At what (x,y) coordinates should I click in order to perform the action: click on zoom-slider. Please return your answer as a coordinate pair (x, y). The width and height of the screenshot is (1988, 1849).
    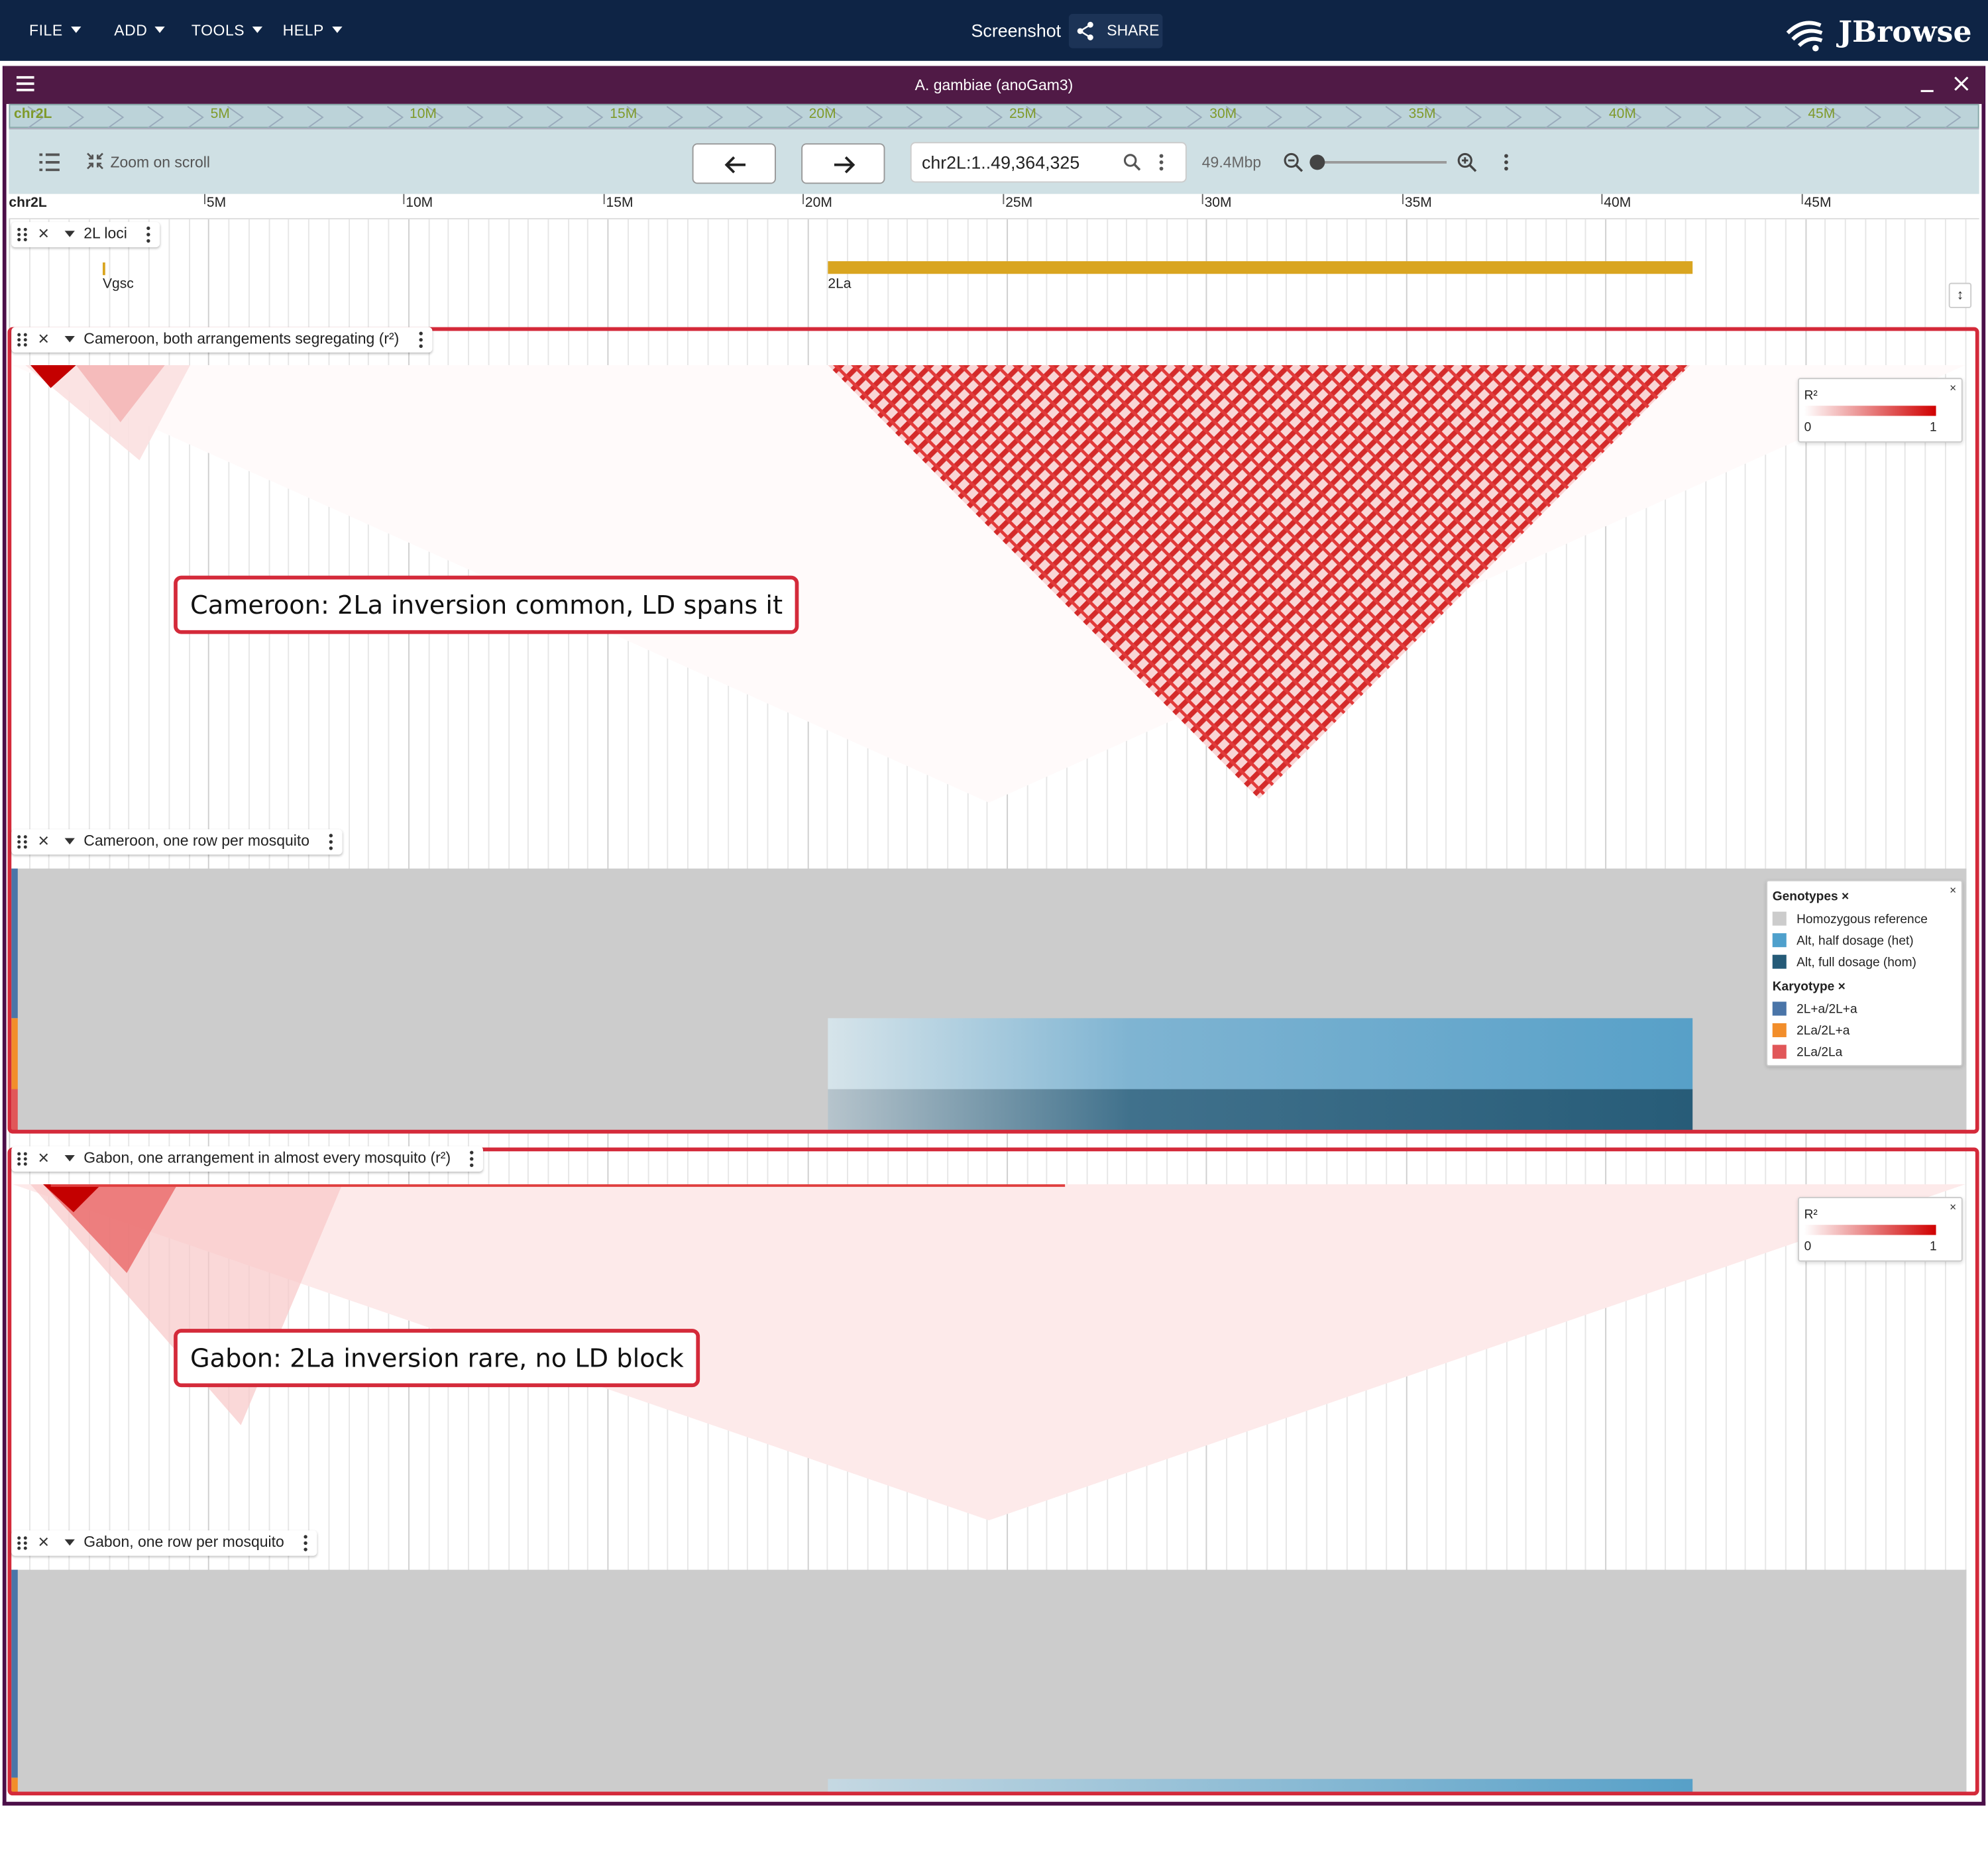
    Looking at the image, I should click on (1378, 162).